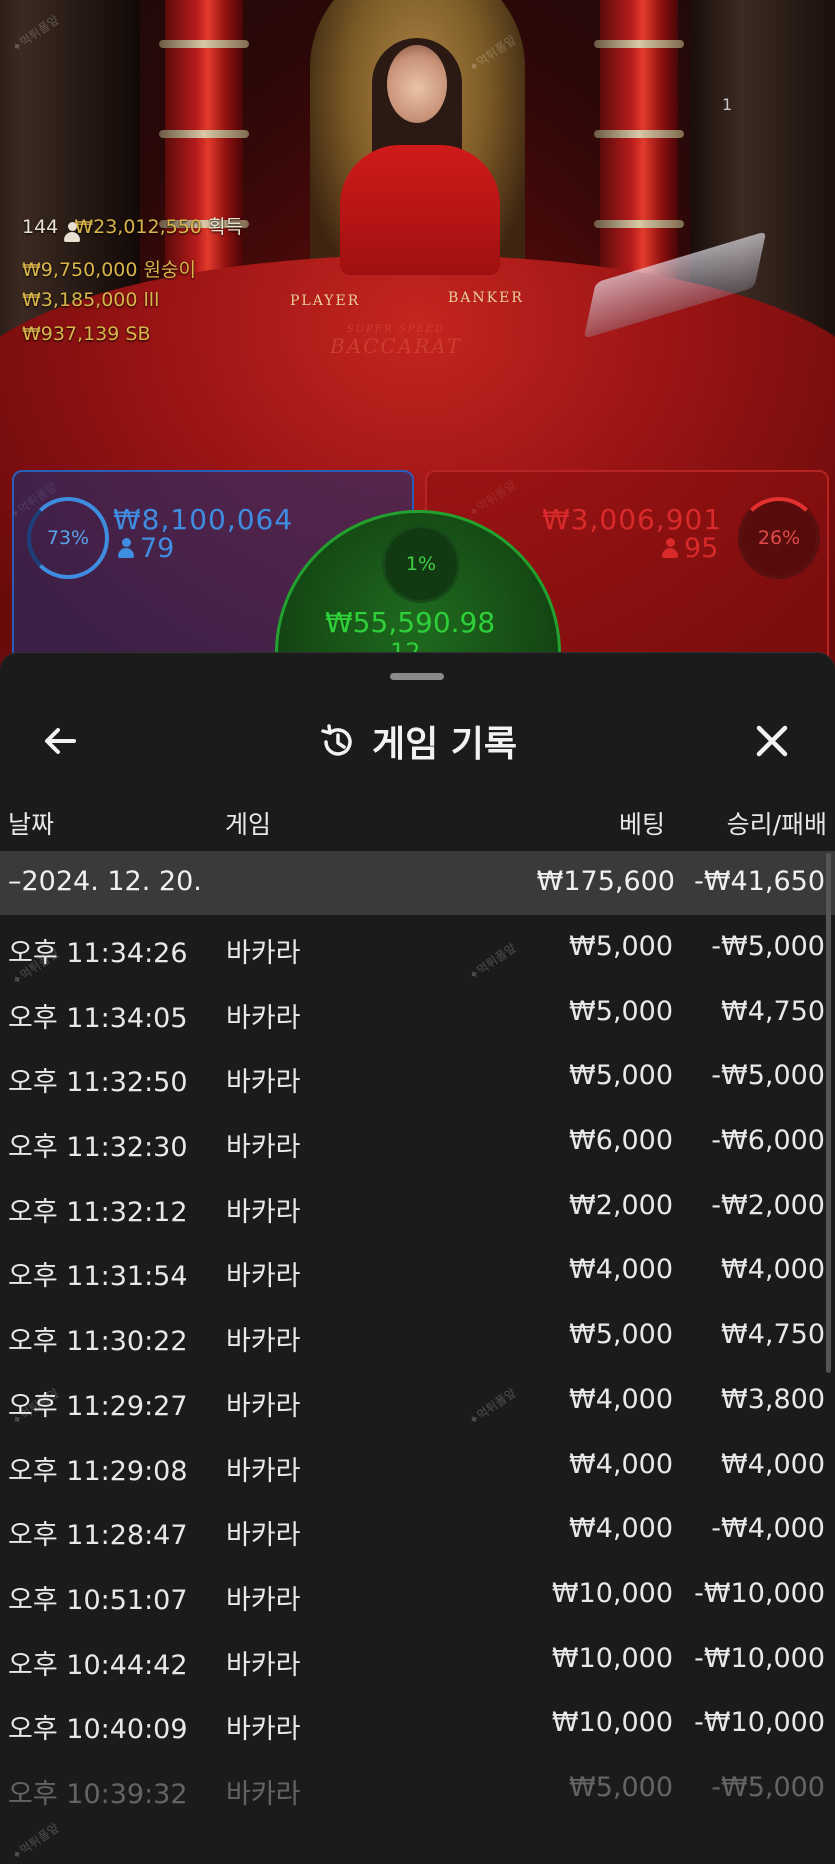 The image size is (835, 1864). Describe the element at coordinates (777, 823) in the screenshot. I see `col-result: 승리/패배` at that location.